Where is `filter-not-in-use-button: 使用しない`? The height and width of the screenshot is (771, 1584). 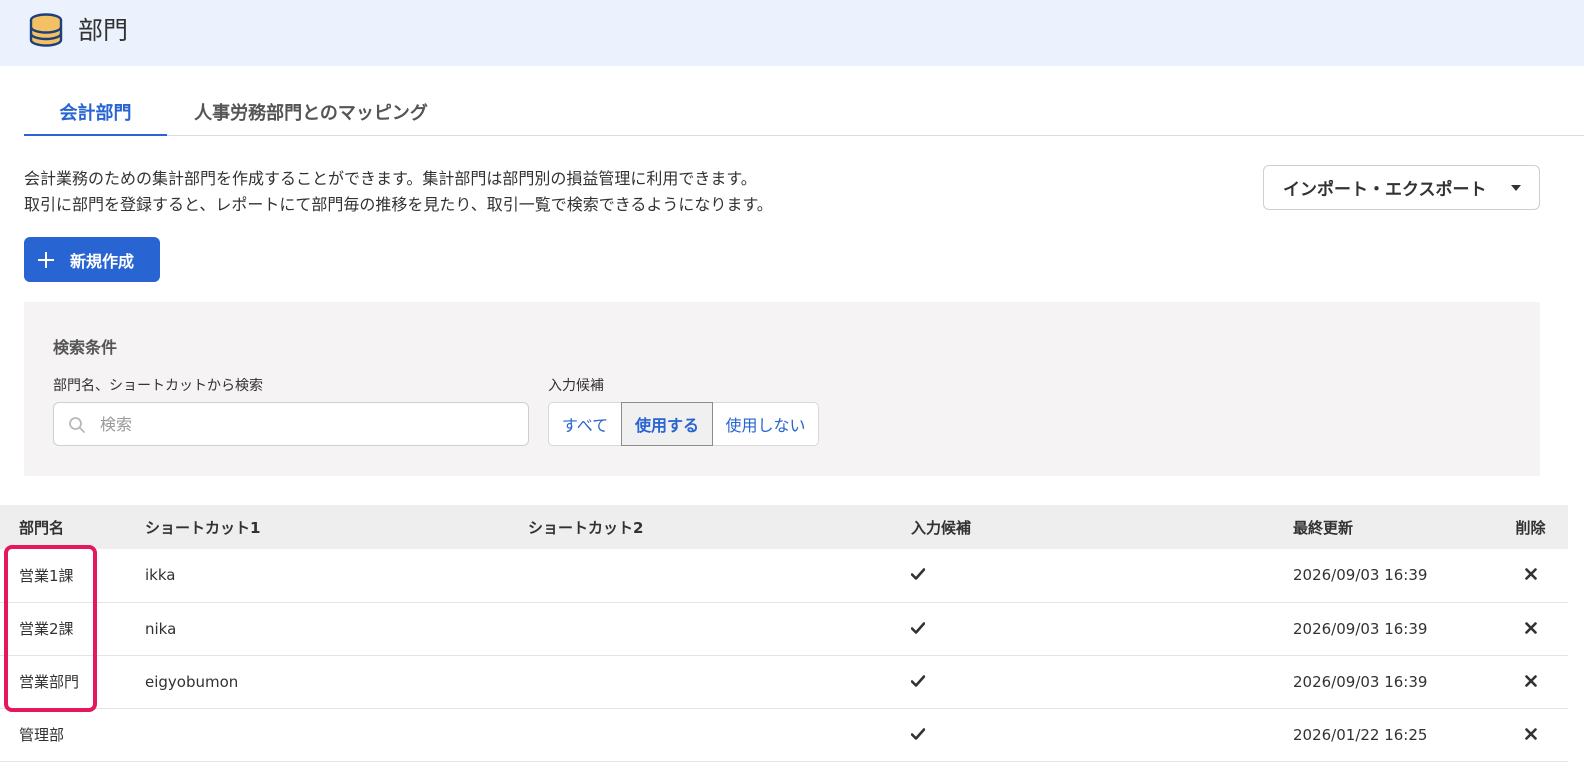
filter-not-in-use-button: 使用しない is located at coordinates (765, 424).